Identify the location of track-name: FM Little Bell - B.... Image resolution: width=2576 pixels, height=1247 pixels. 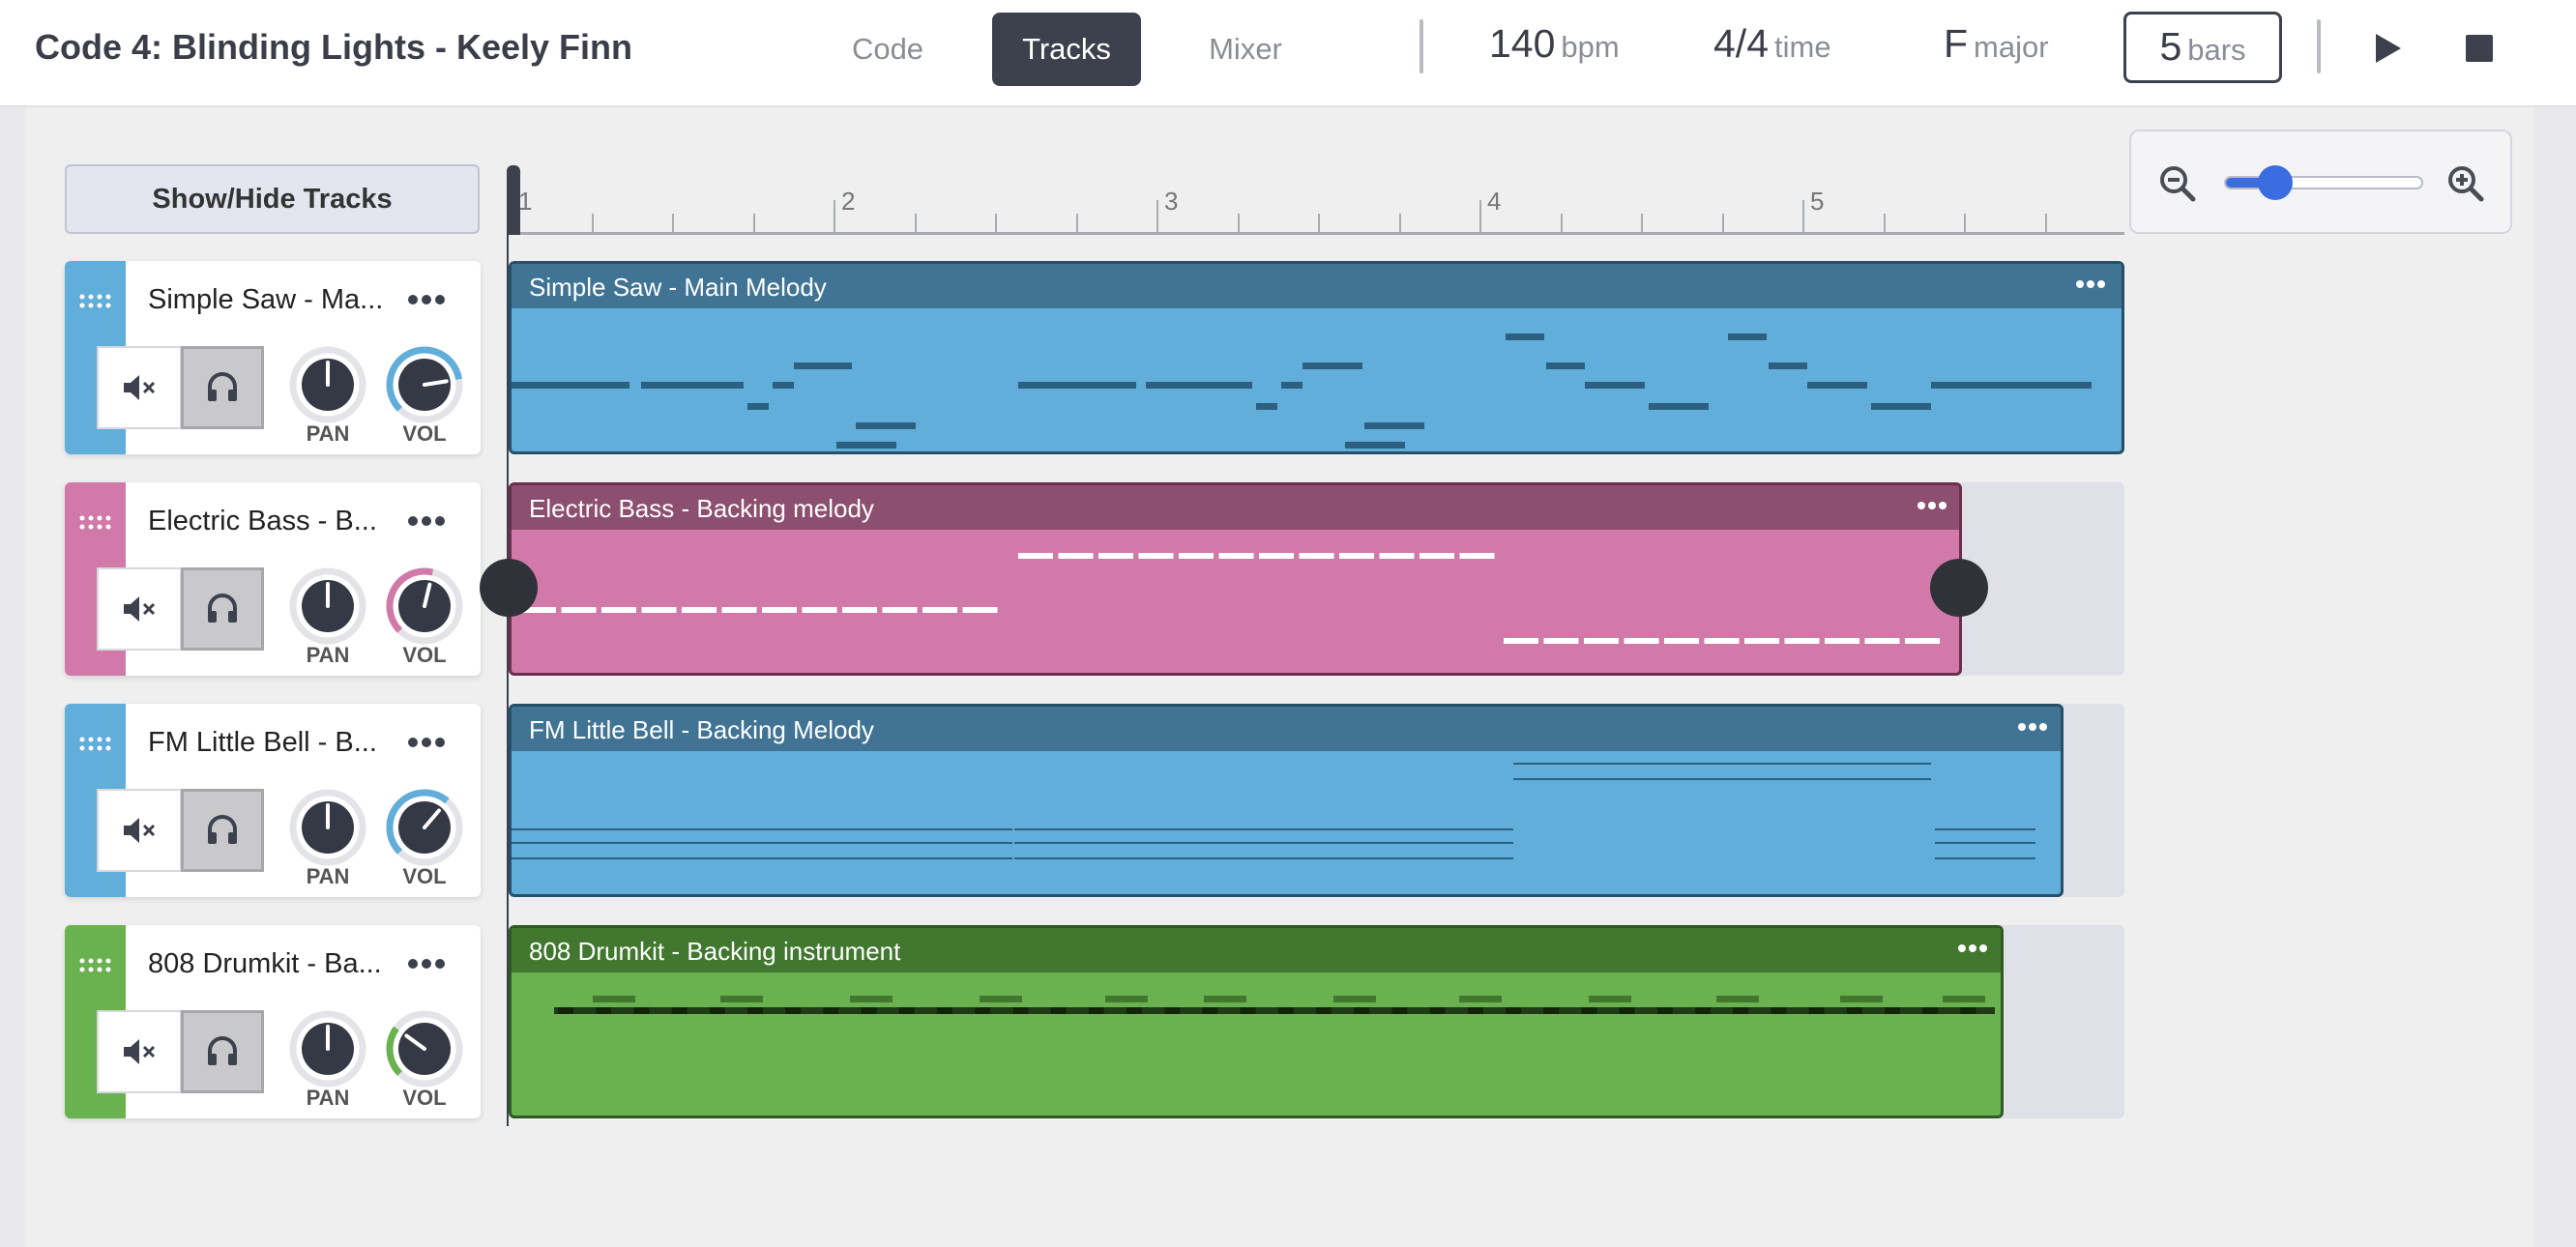
(262, 743).